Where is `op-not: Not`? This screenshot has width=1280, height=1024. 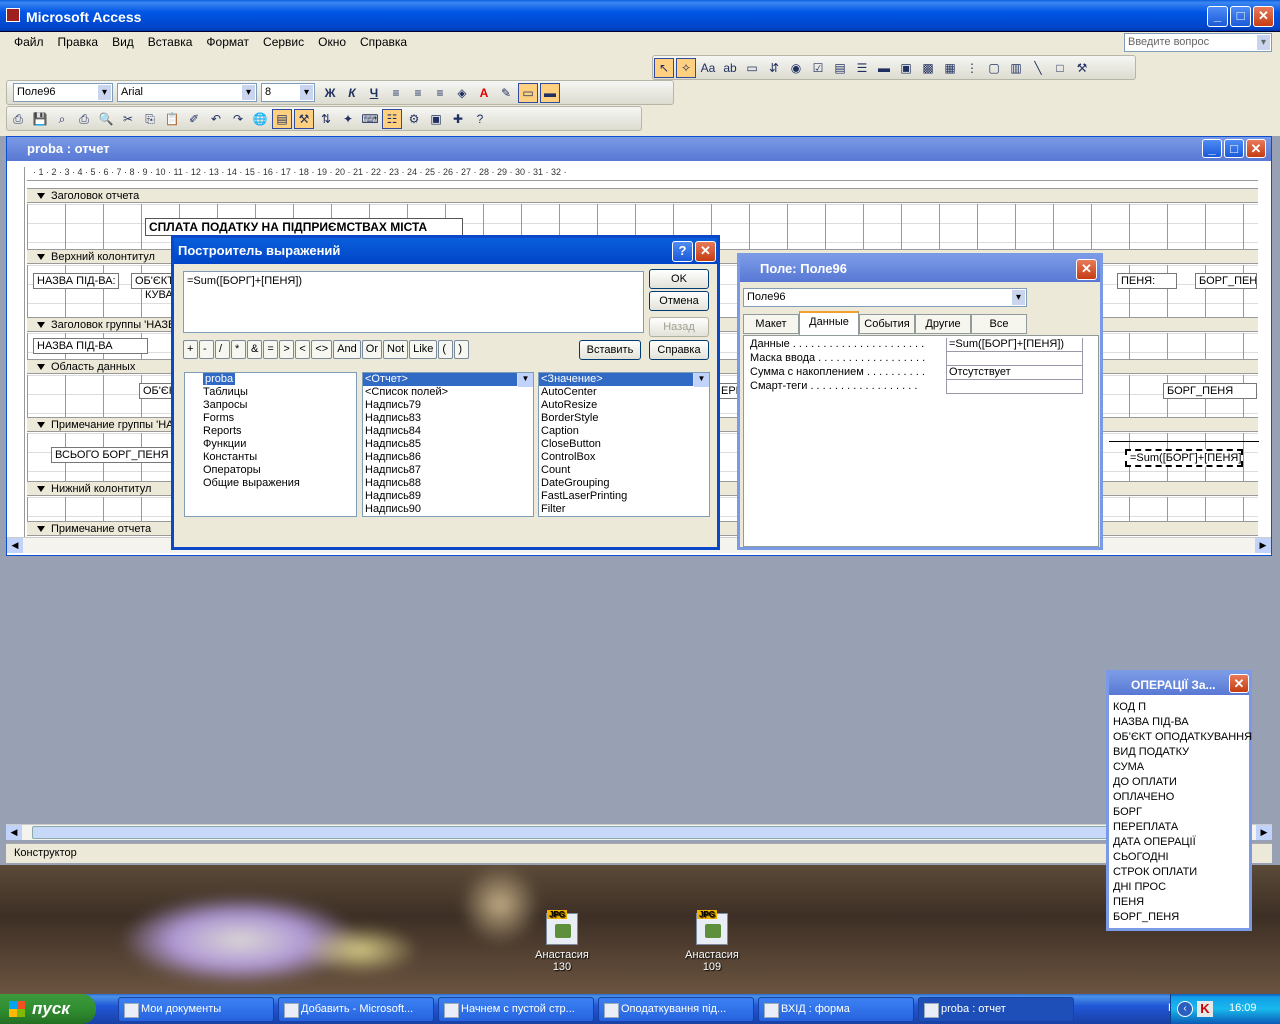 op-not: Not is located at coordinates (396, 349).